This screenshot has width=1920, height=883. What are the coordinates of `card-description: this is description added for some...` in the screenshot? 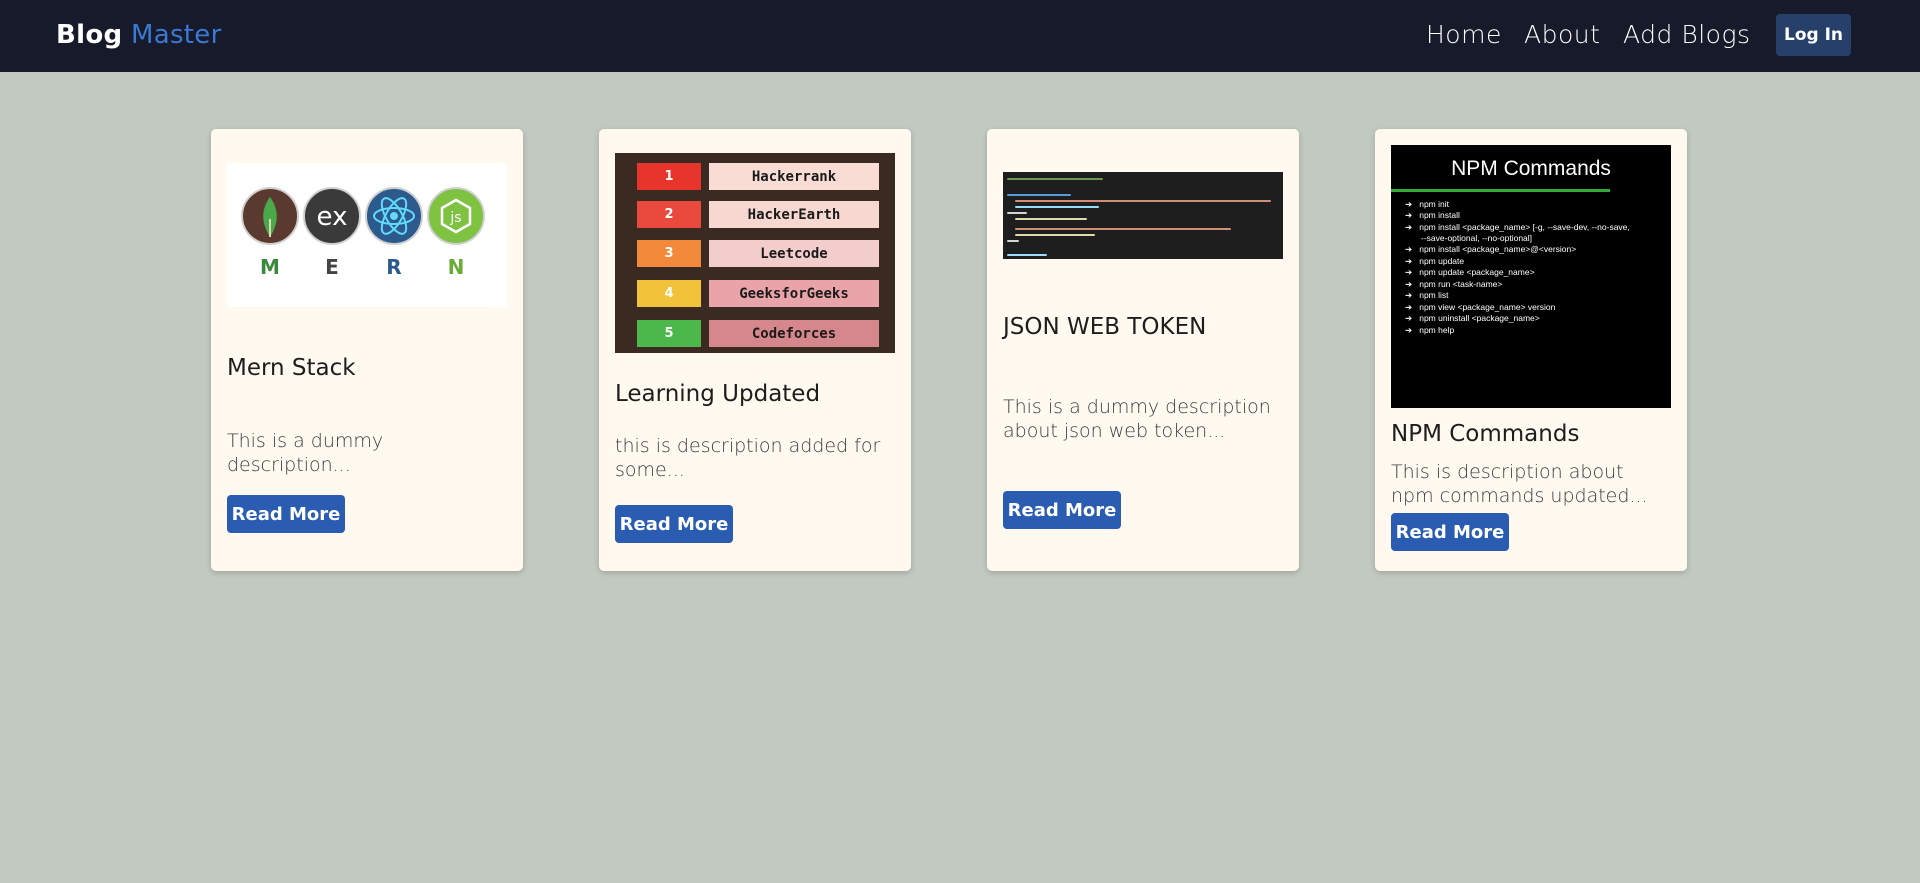 It's located at (748, 458).